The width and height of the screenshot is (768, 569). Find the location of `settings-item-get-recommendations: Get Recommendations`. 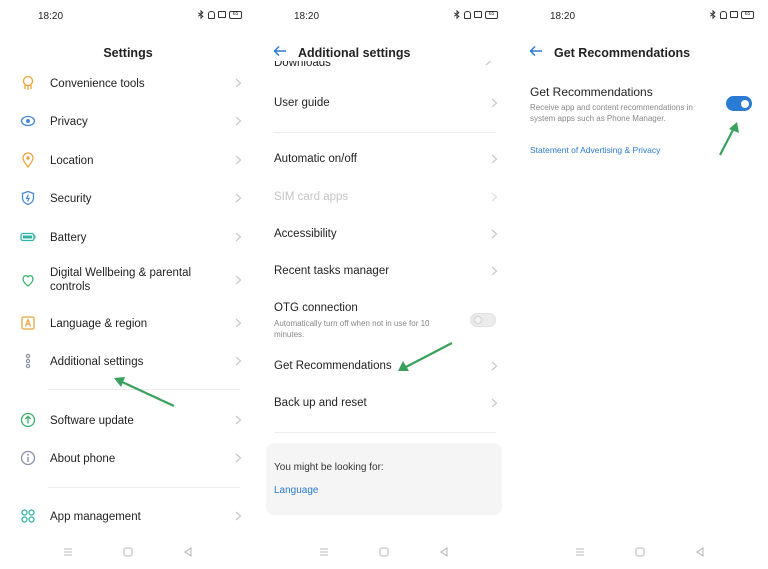

settings-item-get-recommendations: Get Recommendations is located at coordinates (384, 367).